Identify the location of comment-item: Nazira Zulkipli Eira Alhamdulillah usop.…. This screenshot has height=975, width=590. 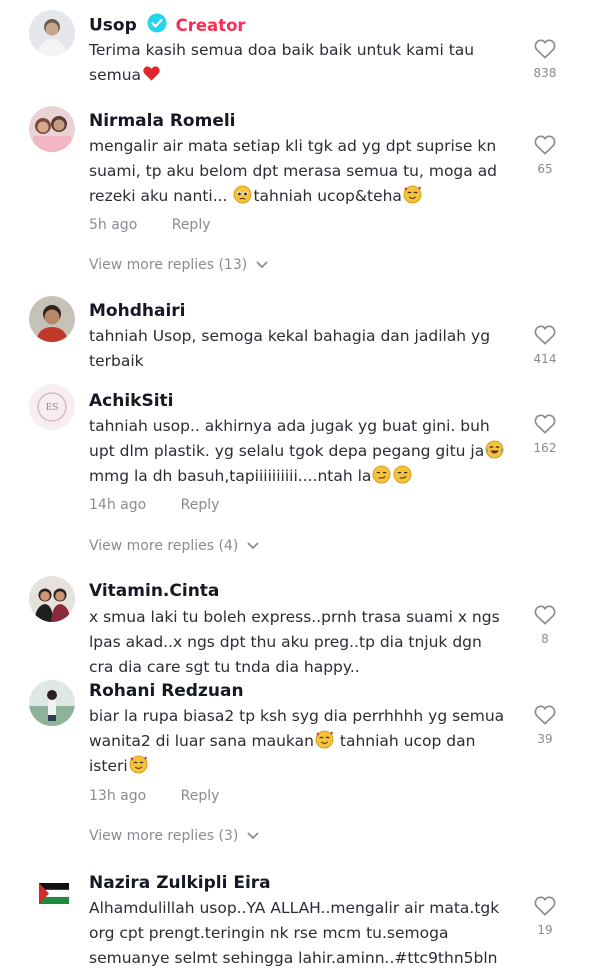
(295, 917).